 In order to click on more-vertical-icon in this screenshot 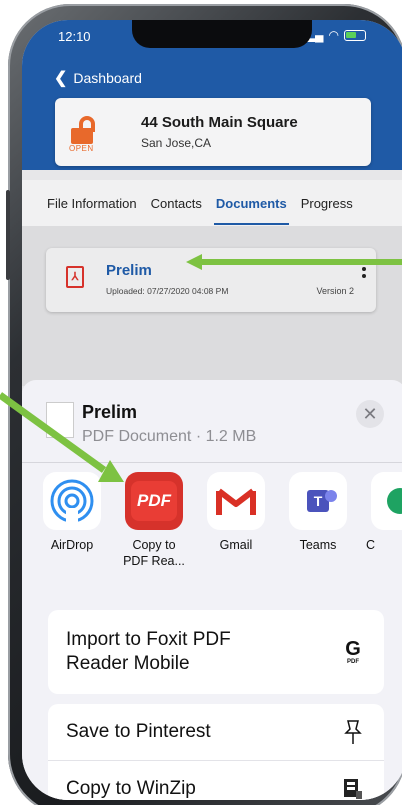, I will do `click(364, 269)`.